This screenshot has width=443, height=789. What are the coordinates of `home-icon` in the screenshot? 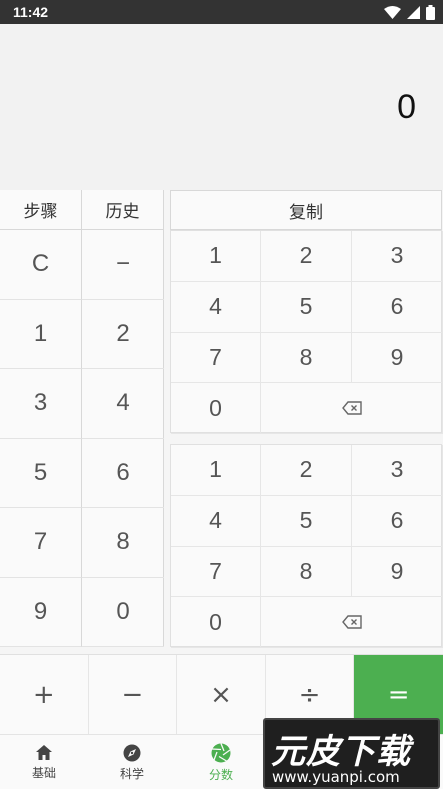 It's located at (44, 752).